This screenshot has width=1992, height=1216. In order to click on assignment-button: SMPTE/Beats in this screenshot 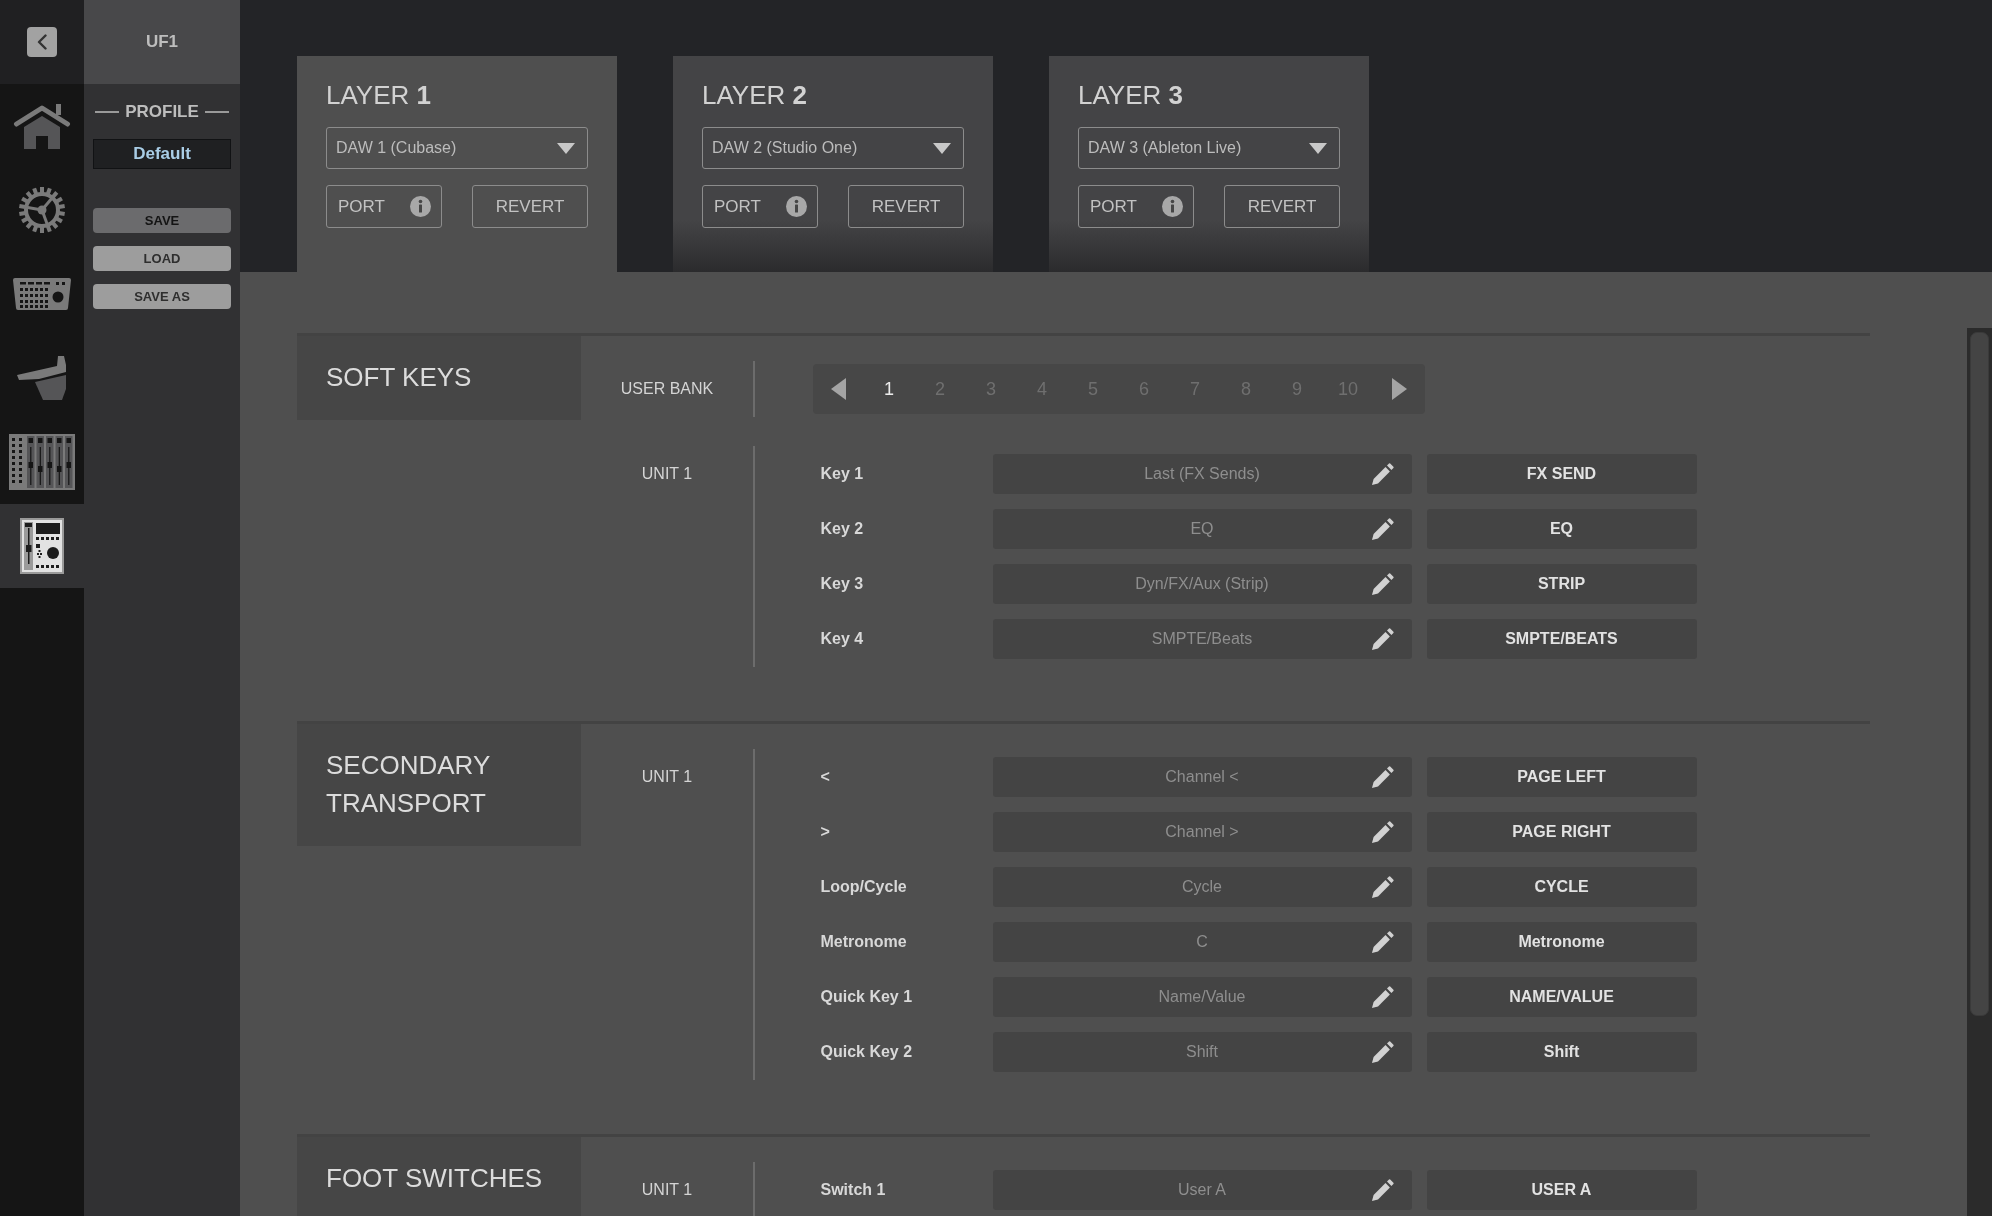, I will do `click(1202, 639)`.